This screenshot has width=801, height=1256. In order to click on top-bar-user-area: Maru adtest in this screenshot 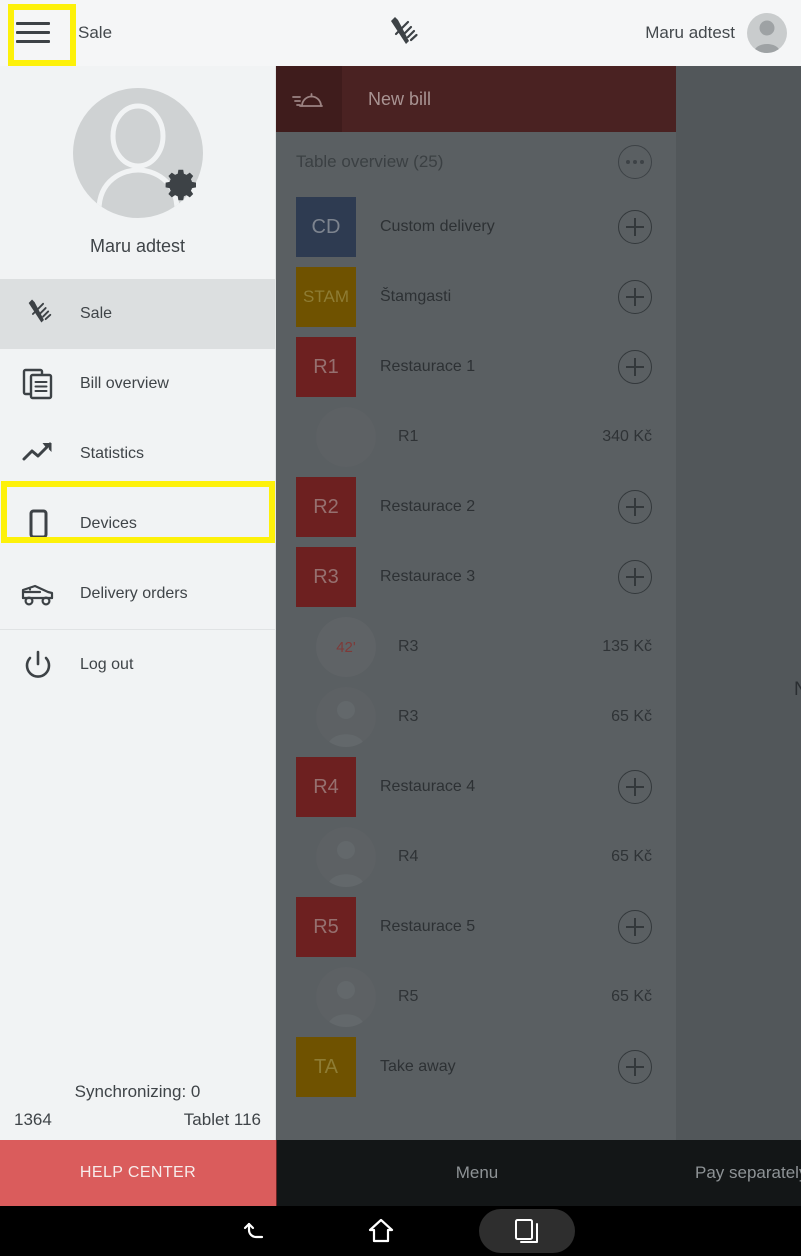, I will do `click(716, 33)`.